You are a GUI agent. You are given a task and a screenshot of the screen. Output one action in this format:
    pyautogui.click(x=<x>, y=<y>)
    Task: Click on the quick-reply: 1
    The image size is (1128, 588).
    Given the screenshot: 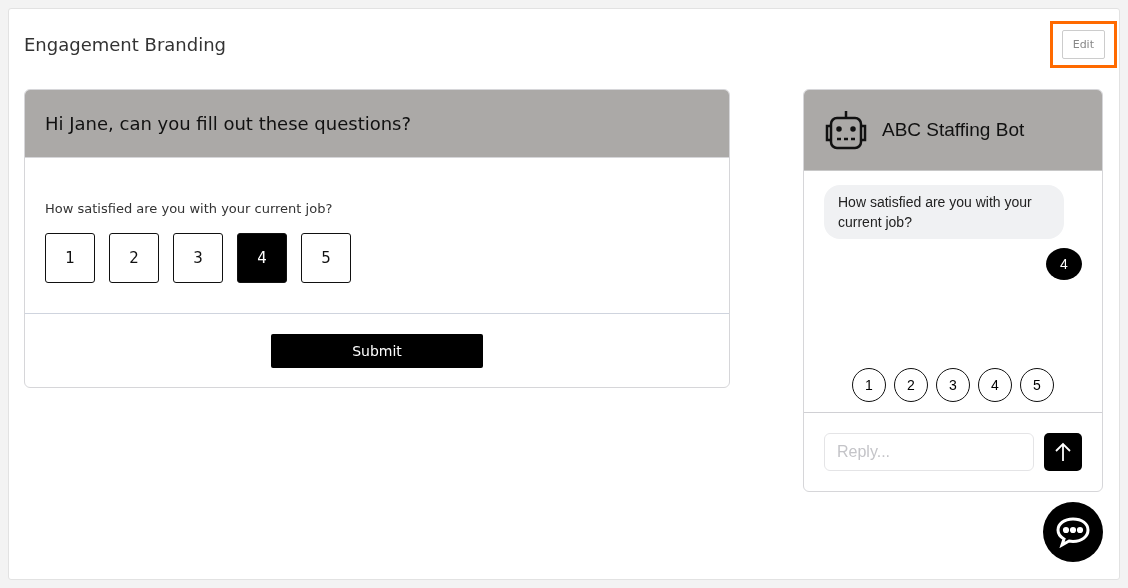 What is the action you would take?
    pyautogui.click(x=869, y=385)
    